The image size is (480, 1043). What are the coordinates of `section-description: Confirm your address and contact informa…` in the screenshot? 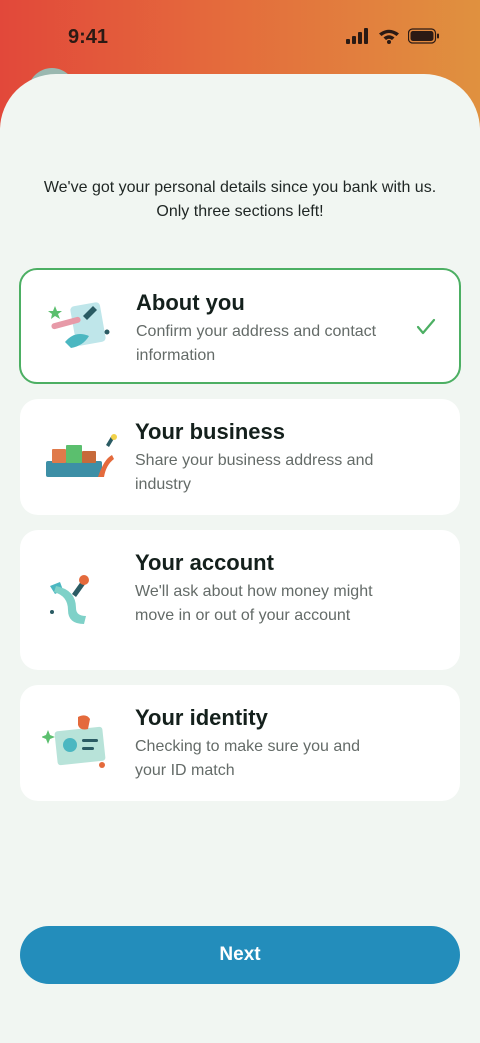 It's located at (256, 343).